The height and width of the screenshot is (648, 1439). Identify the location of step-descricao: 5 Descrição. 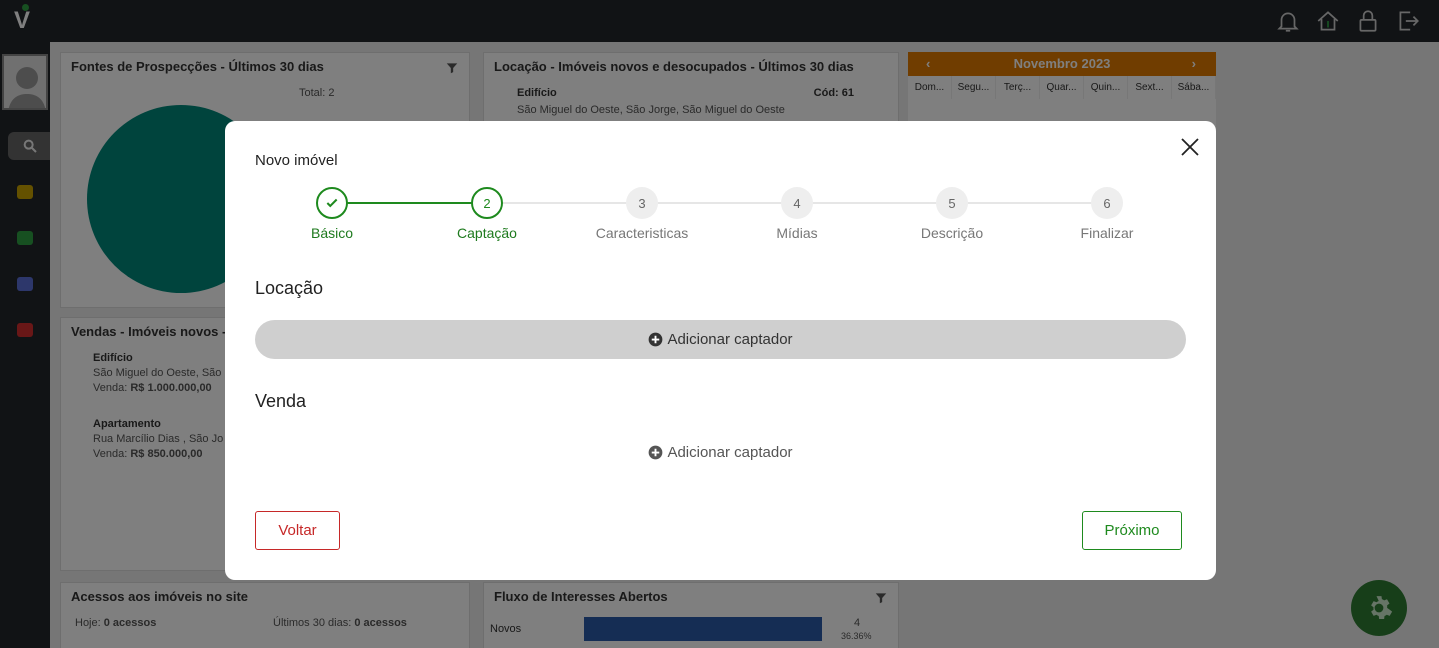
(952, 214).